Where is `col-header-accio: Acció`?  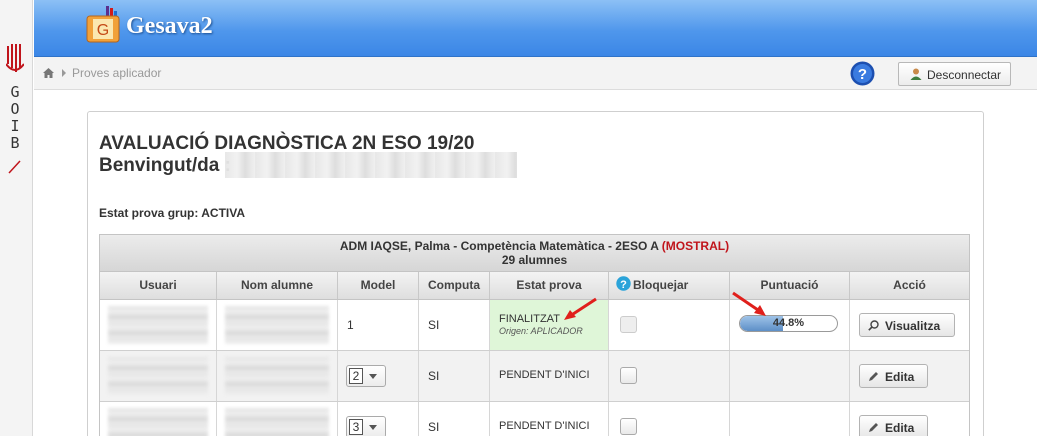 col-header-accio: Acció is located at coordinates (909, 285).